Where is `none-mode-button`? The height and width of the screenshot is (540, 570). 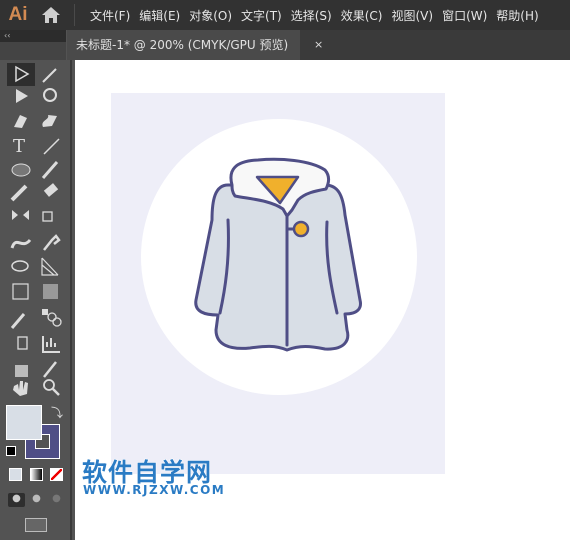
none-mode-button is located at coordinates (56, 474).